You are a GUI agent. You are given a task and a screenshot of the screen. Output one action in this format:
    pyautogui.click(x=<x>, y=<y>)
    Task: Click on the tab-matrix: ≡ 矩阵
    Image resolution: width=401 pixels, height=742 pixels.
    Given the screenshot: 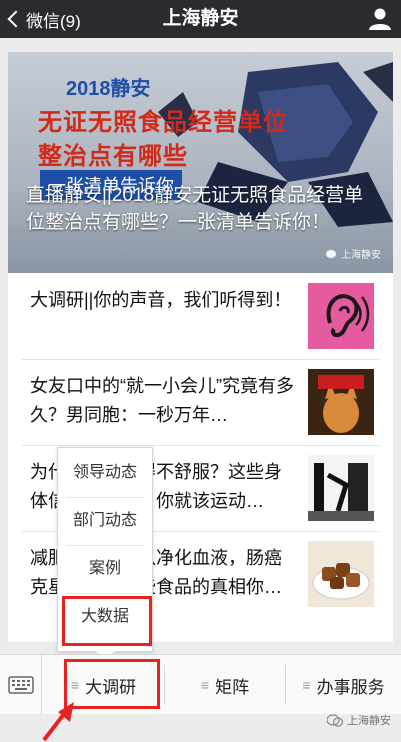 What is the action you would take?
    pyautogui.click(x=225, y=685)
    